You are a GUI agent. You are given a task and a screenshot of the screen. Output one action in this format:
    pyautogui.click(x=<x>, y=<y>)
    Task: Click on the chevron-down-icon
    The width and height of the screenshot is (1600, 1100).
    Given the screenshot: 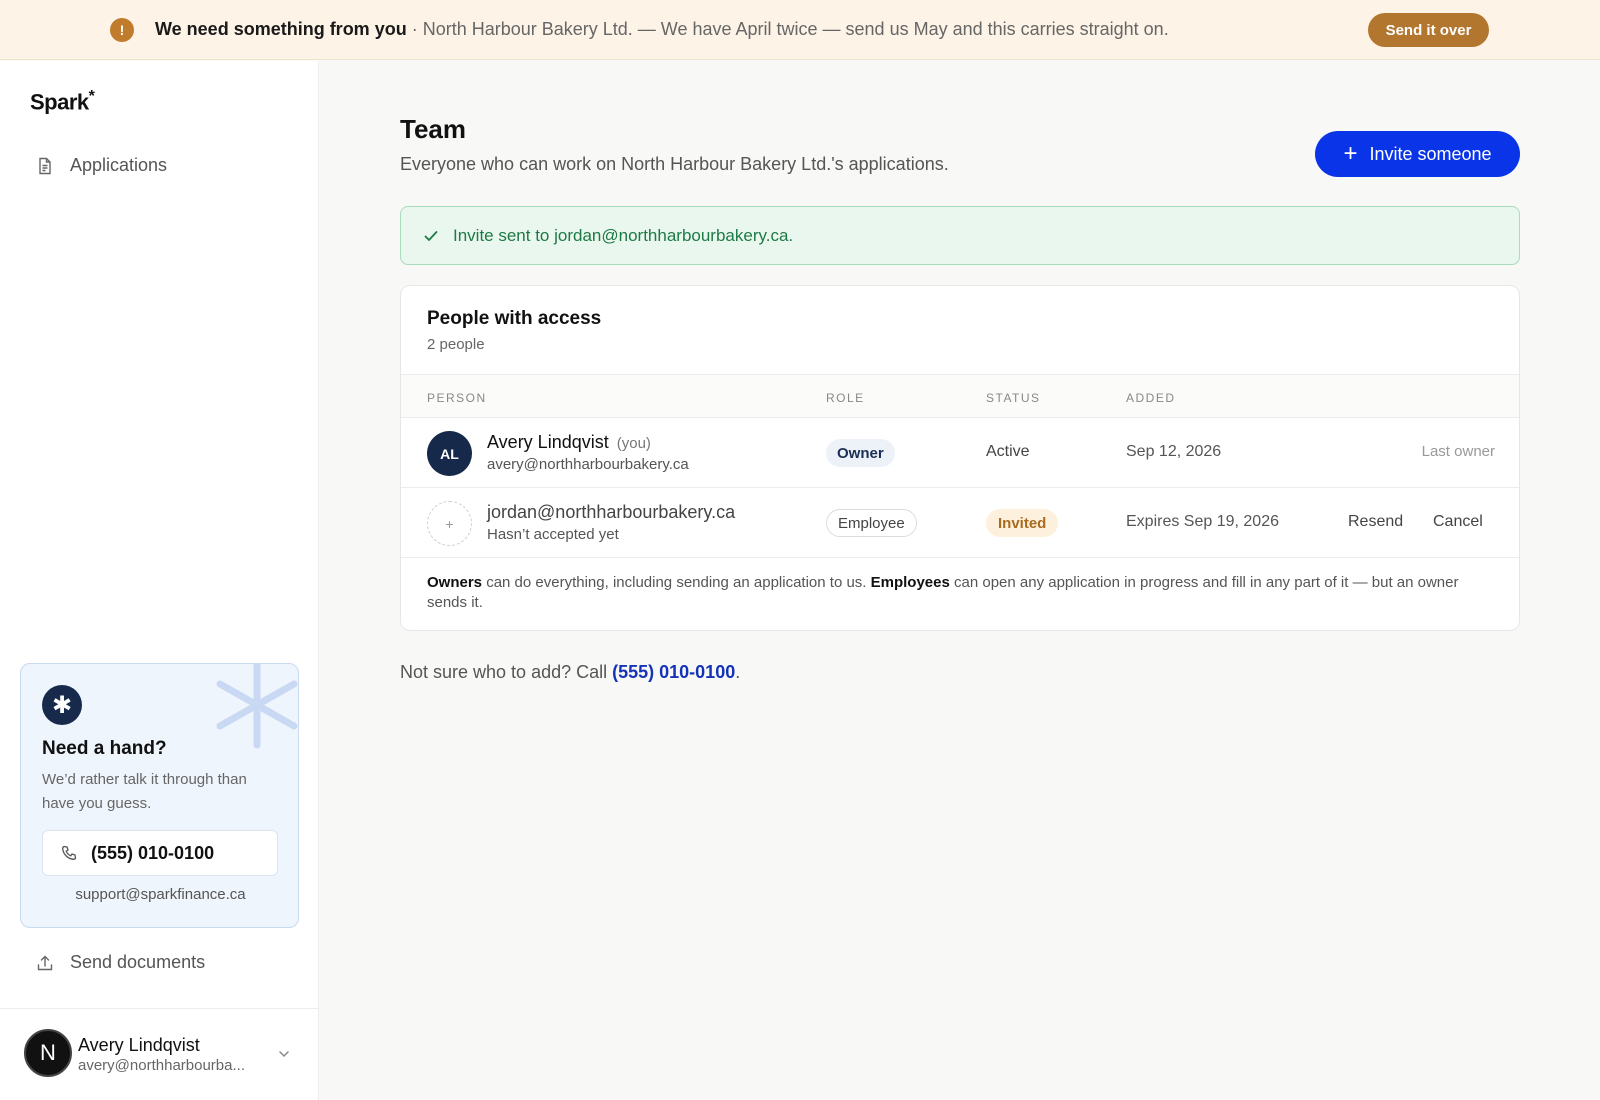 What is the action you would take?
    pyautogui.click(x=284, y=1054)
    